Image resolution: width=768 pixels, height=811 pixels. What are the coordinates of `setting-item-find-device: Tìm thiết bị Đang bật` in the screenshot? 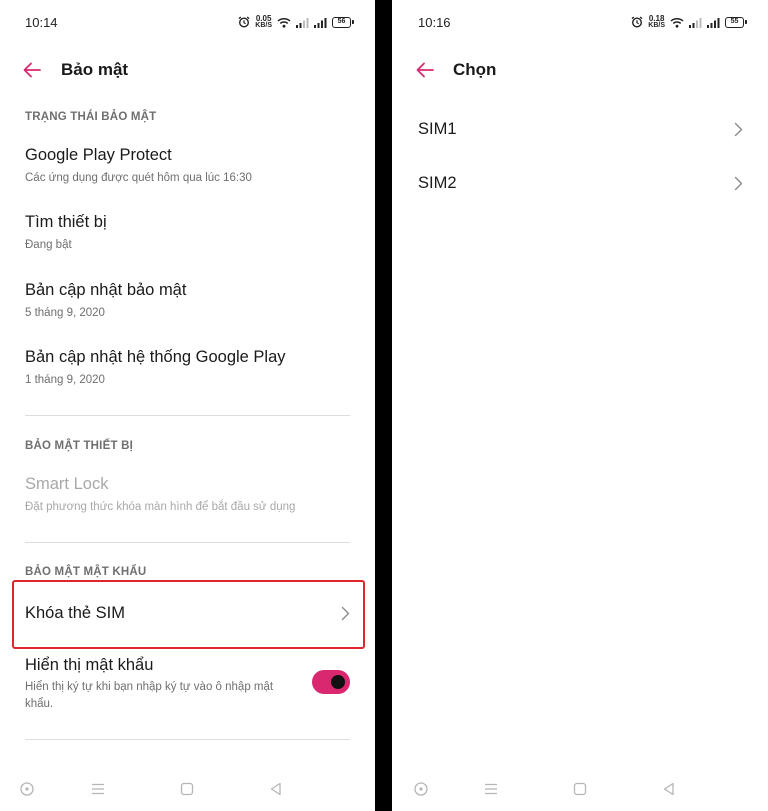 It's located at (187, 234).